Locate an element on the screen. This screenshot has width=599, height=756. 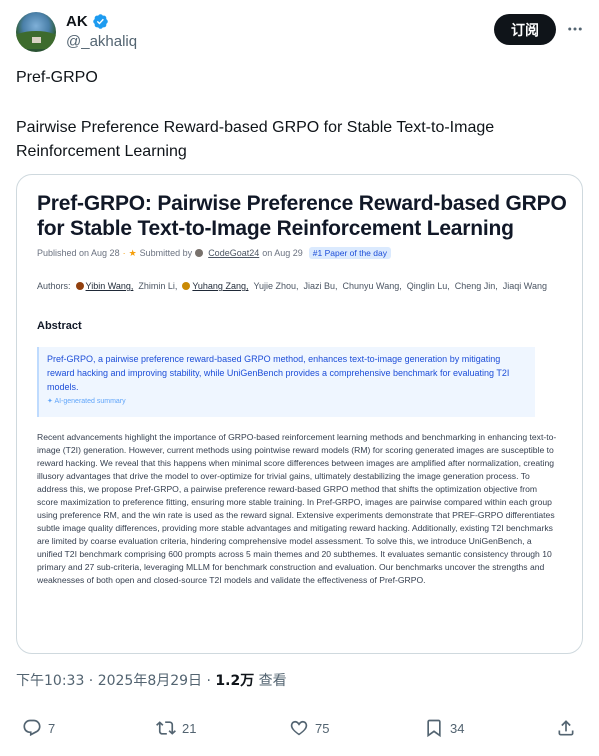
submitted-date: on Aug 29 is located at coordinates (282, 253).